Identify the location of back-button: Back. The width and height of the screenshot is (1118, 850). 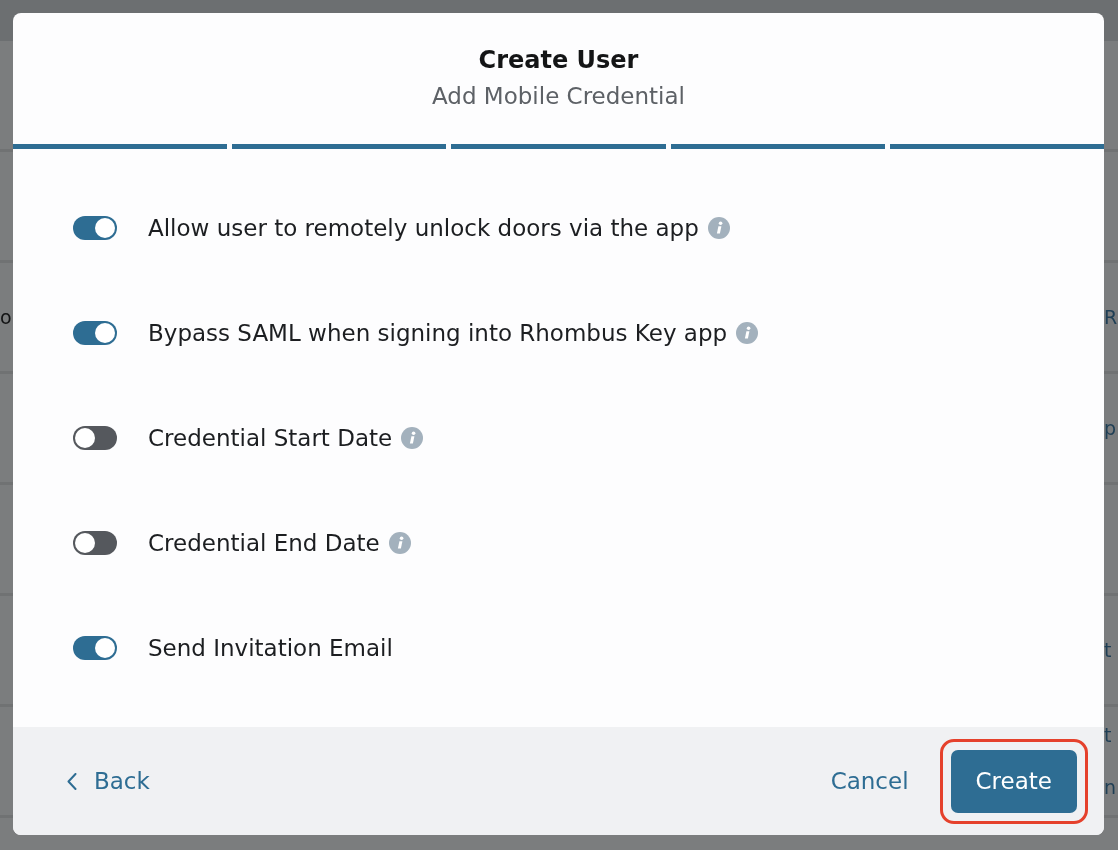
(108, 781).